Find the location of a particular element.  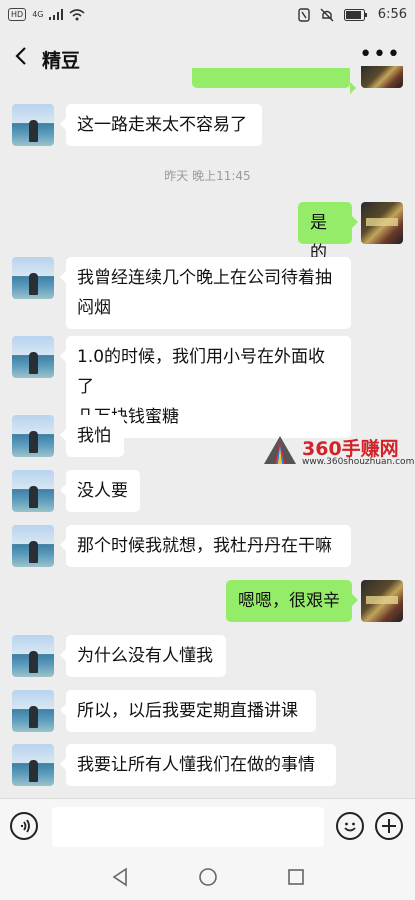

received-message: 为什么没有人懂我 is located at coordinates (143, 656).